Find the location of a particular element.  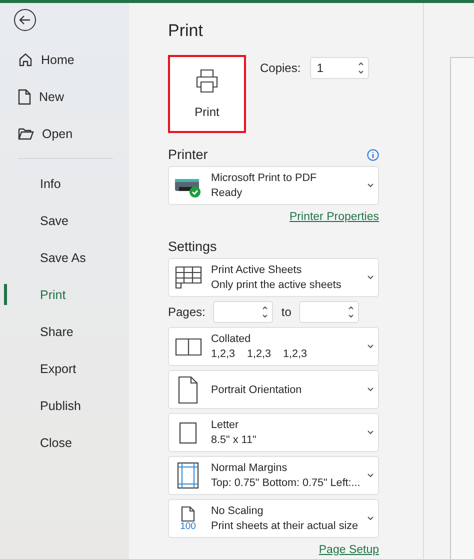

settings-dropdown: Portrait Orientation is located at coordinates (273, 389).